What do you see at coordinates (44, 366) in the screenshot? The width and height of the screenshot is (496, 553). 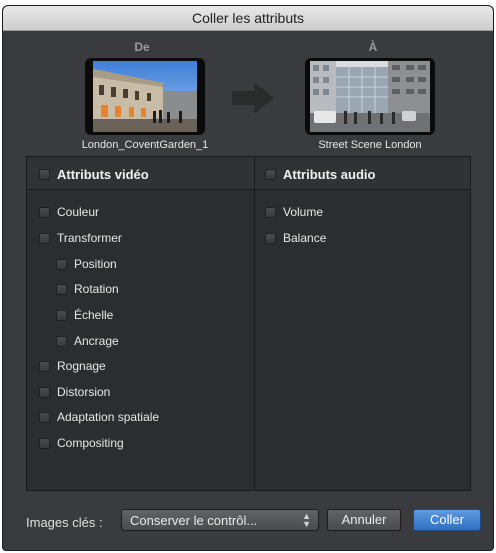 I see `checkbox-rognage` at bounding box center [44, 366].